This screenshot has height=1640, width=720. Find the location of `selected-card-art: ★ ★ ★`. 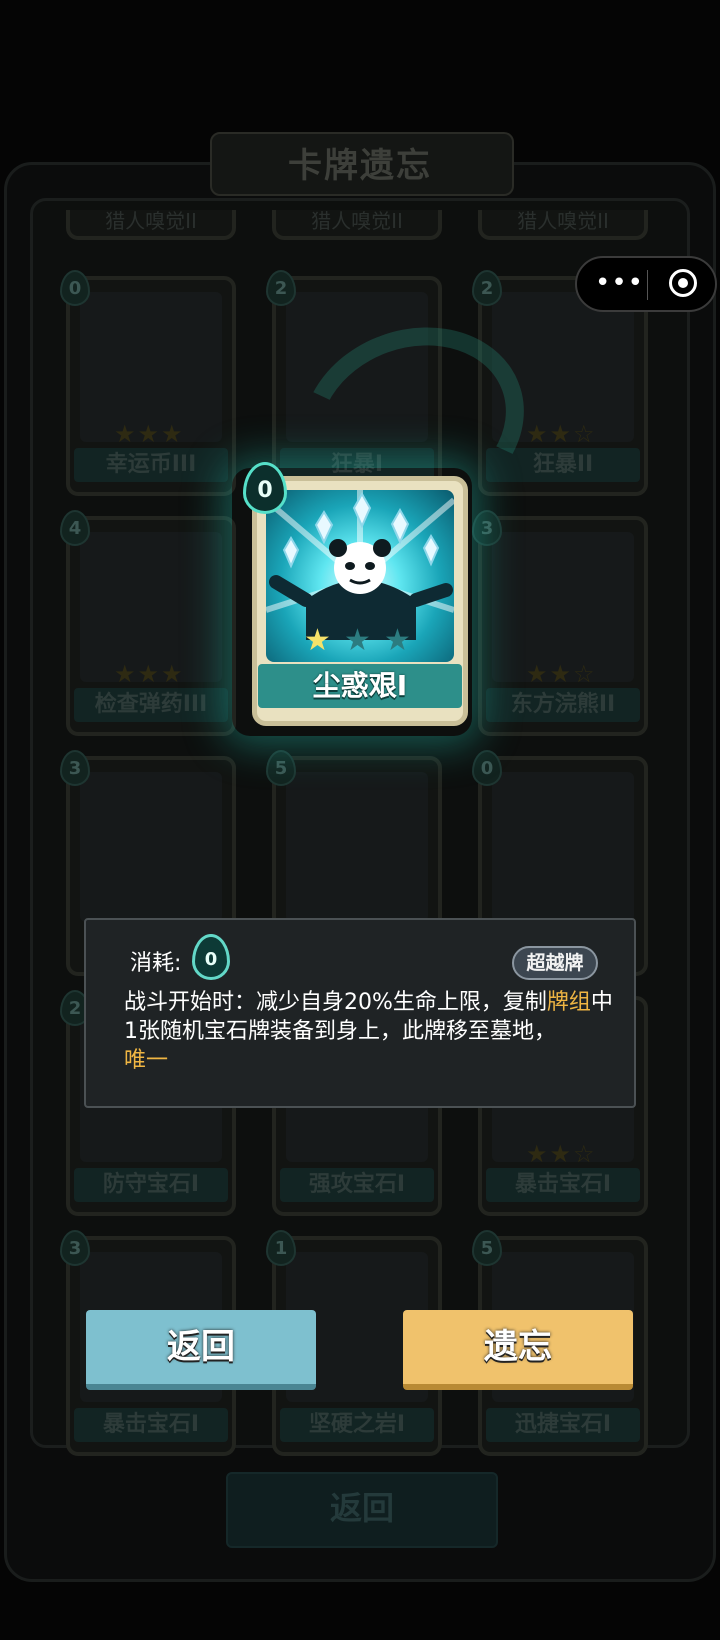

selected-card-art: ★ ★ ★ is located at coordinates (360, 576).